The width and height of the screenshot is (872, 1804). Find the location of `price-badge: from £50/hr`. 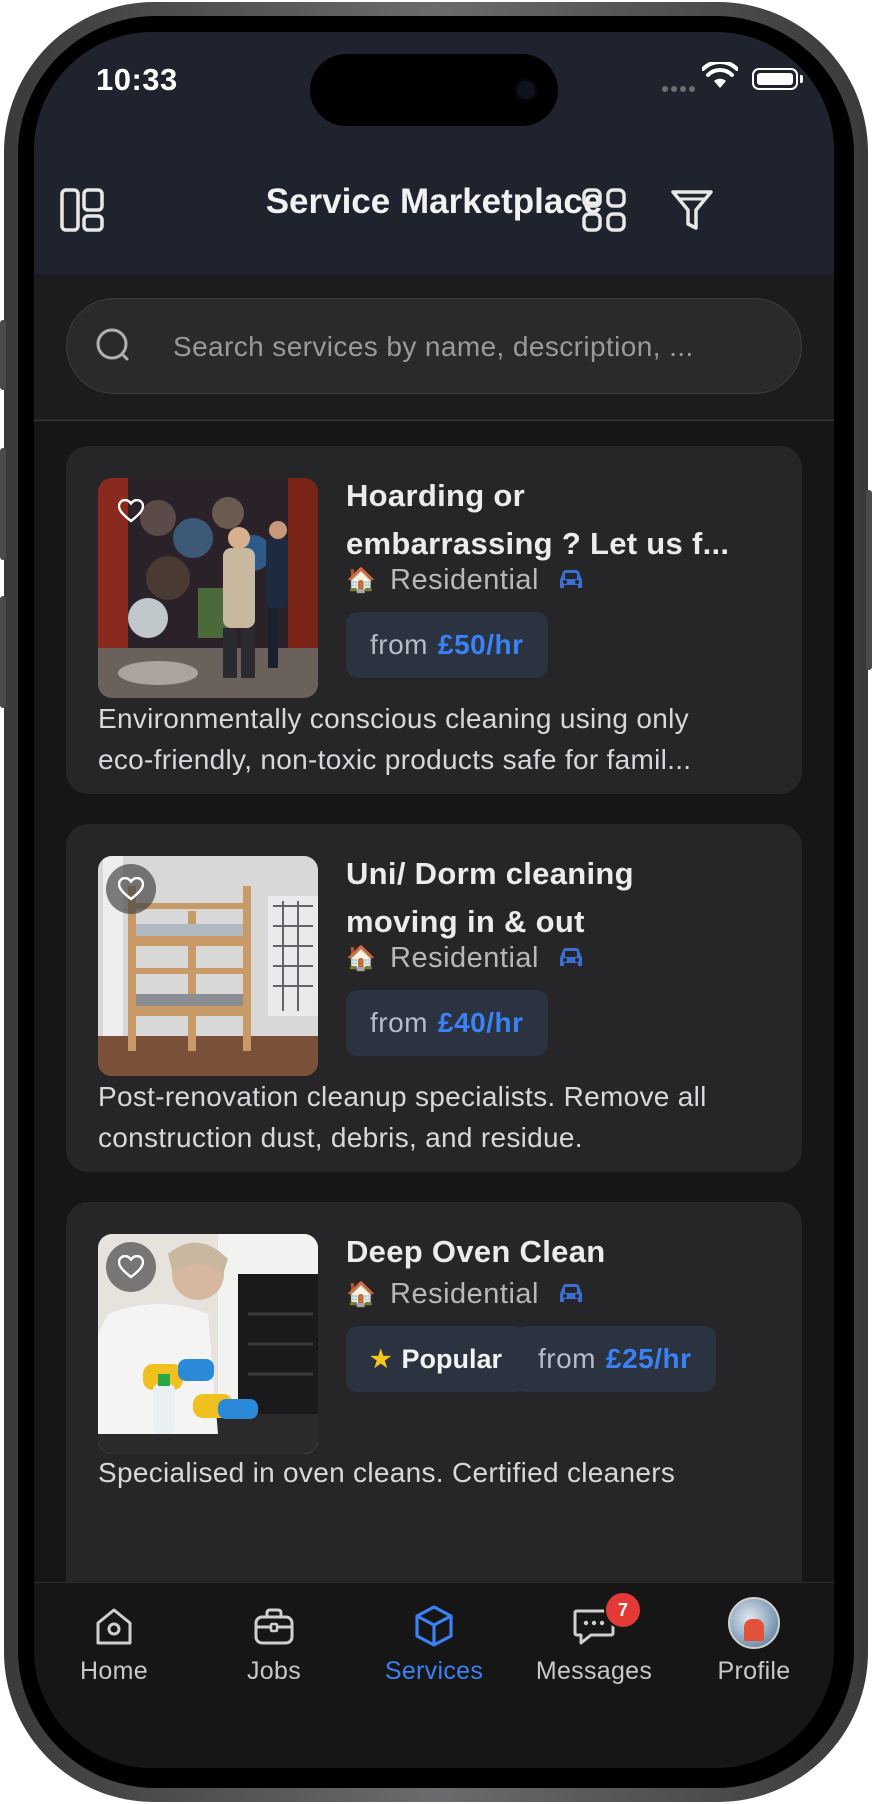

price-badge: from £50/hr is located at coordinates (447, 645).